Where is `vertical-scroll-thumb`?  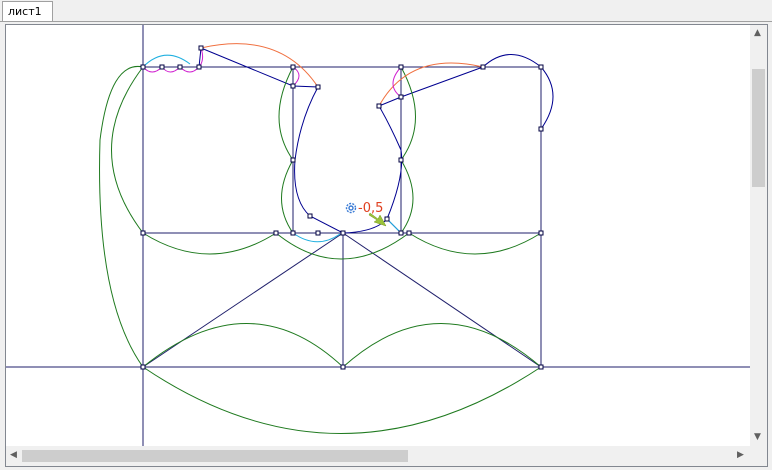 vertical-scroll-thumb is located at coordinates (758, 128).